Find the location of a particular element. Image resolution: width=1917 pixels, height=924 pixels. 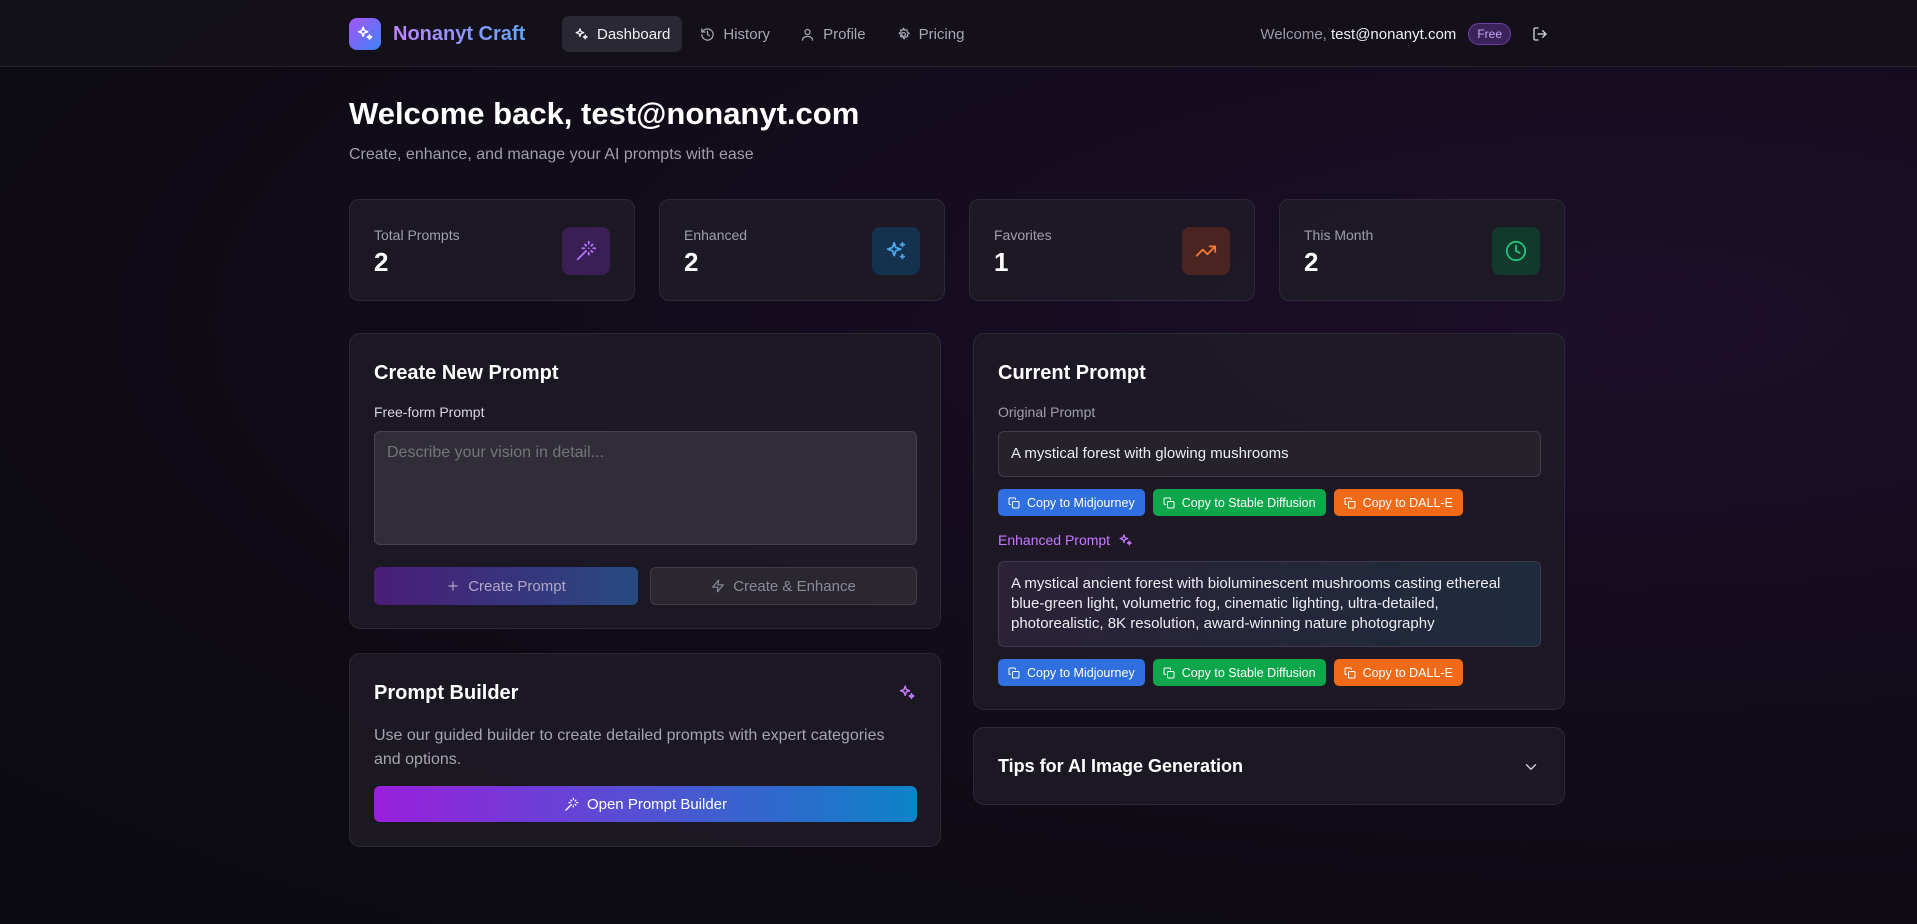

plan-badge: Free is located at coordinates (1489, 34).